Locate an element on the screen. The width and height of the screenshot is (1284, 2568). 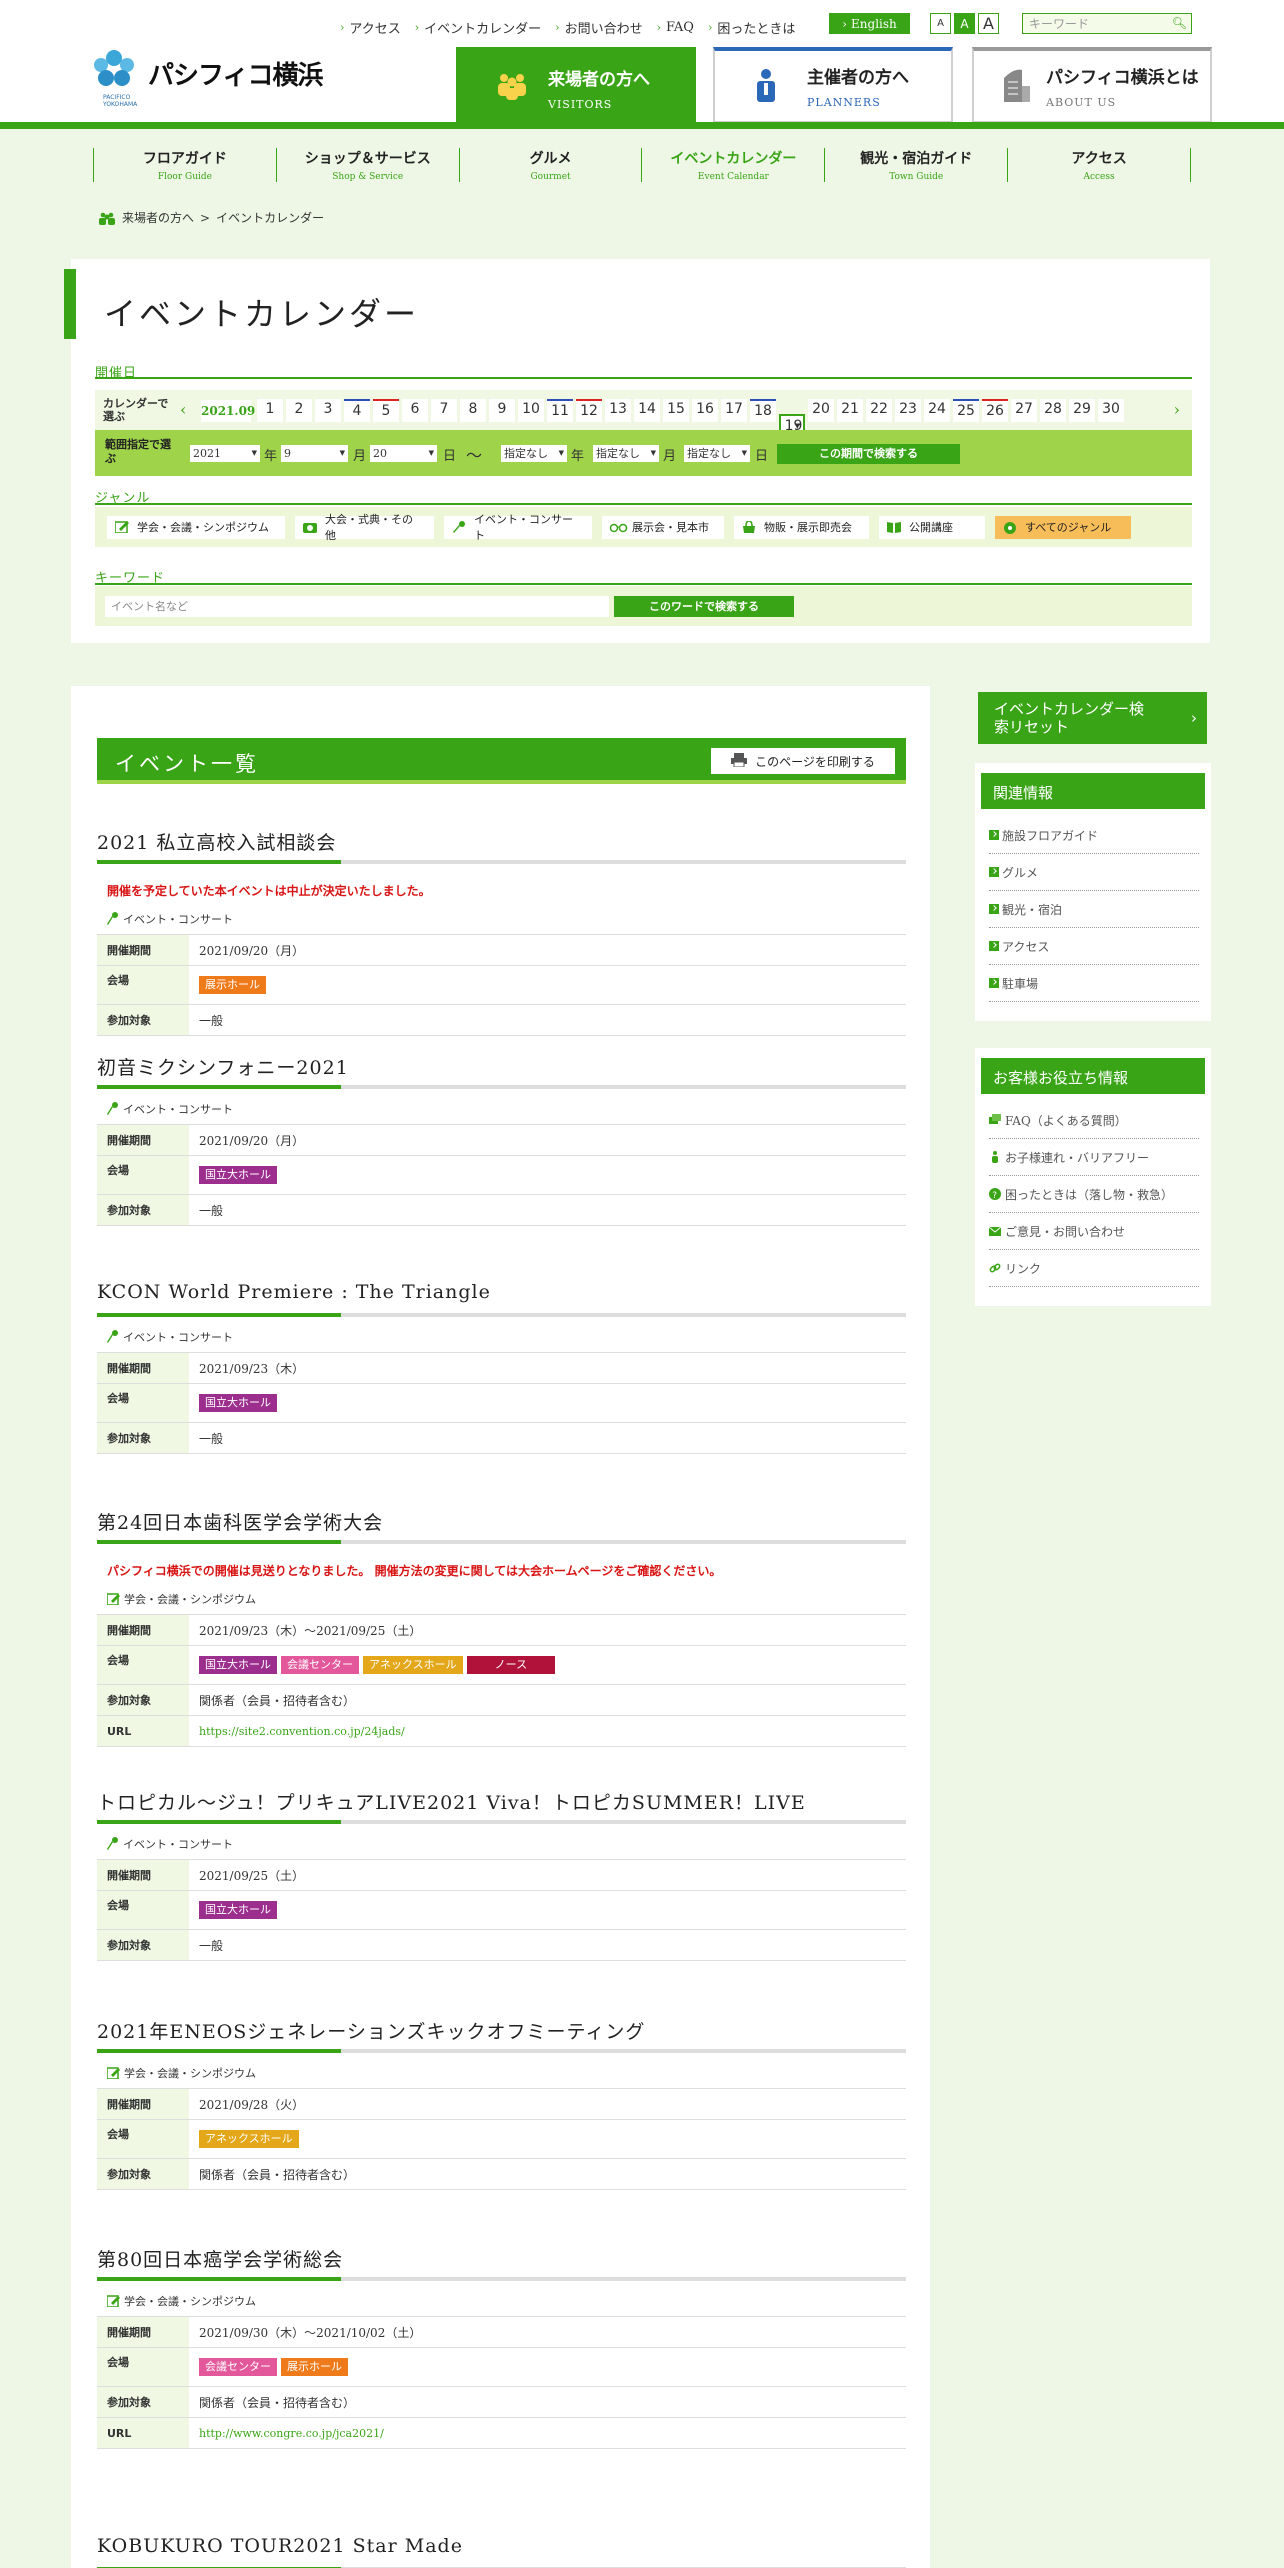
calendar-day-3: 3 is located at coordinates (328, 410).